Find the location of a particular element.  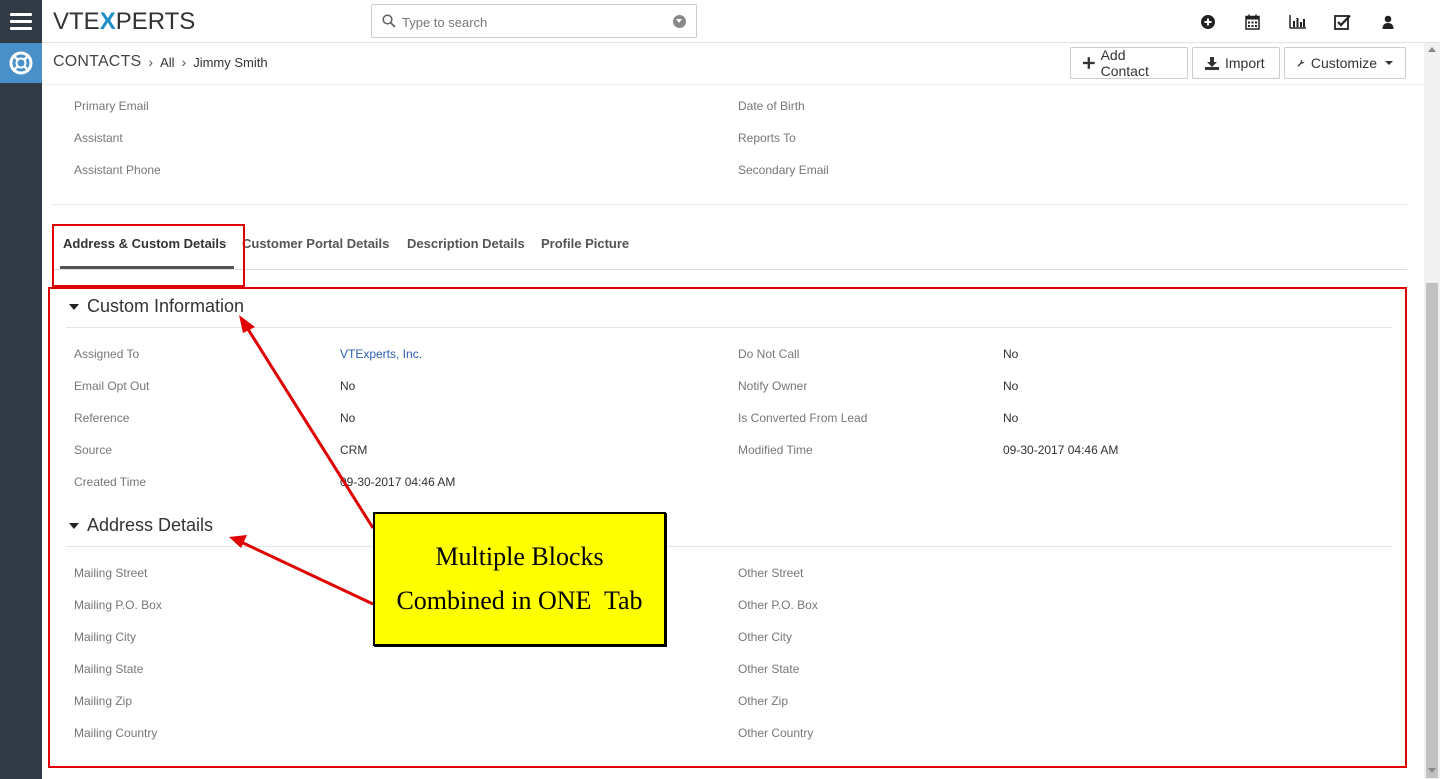

tasks-icon is located at coordinates (1342, 22).